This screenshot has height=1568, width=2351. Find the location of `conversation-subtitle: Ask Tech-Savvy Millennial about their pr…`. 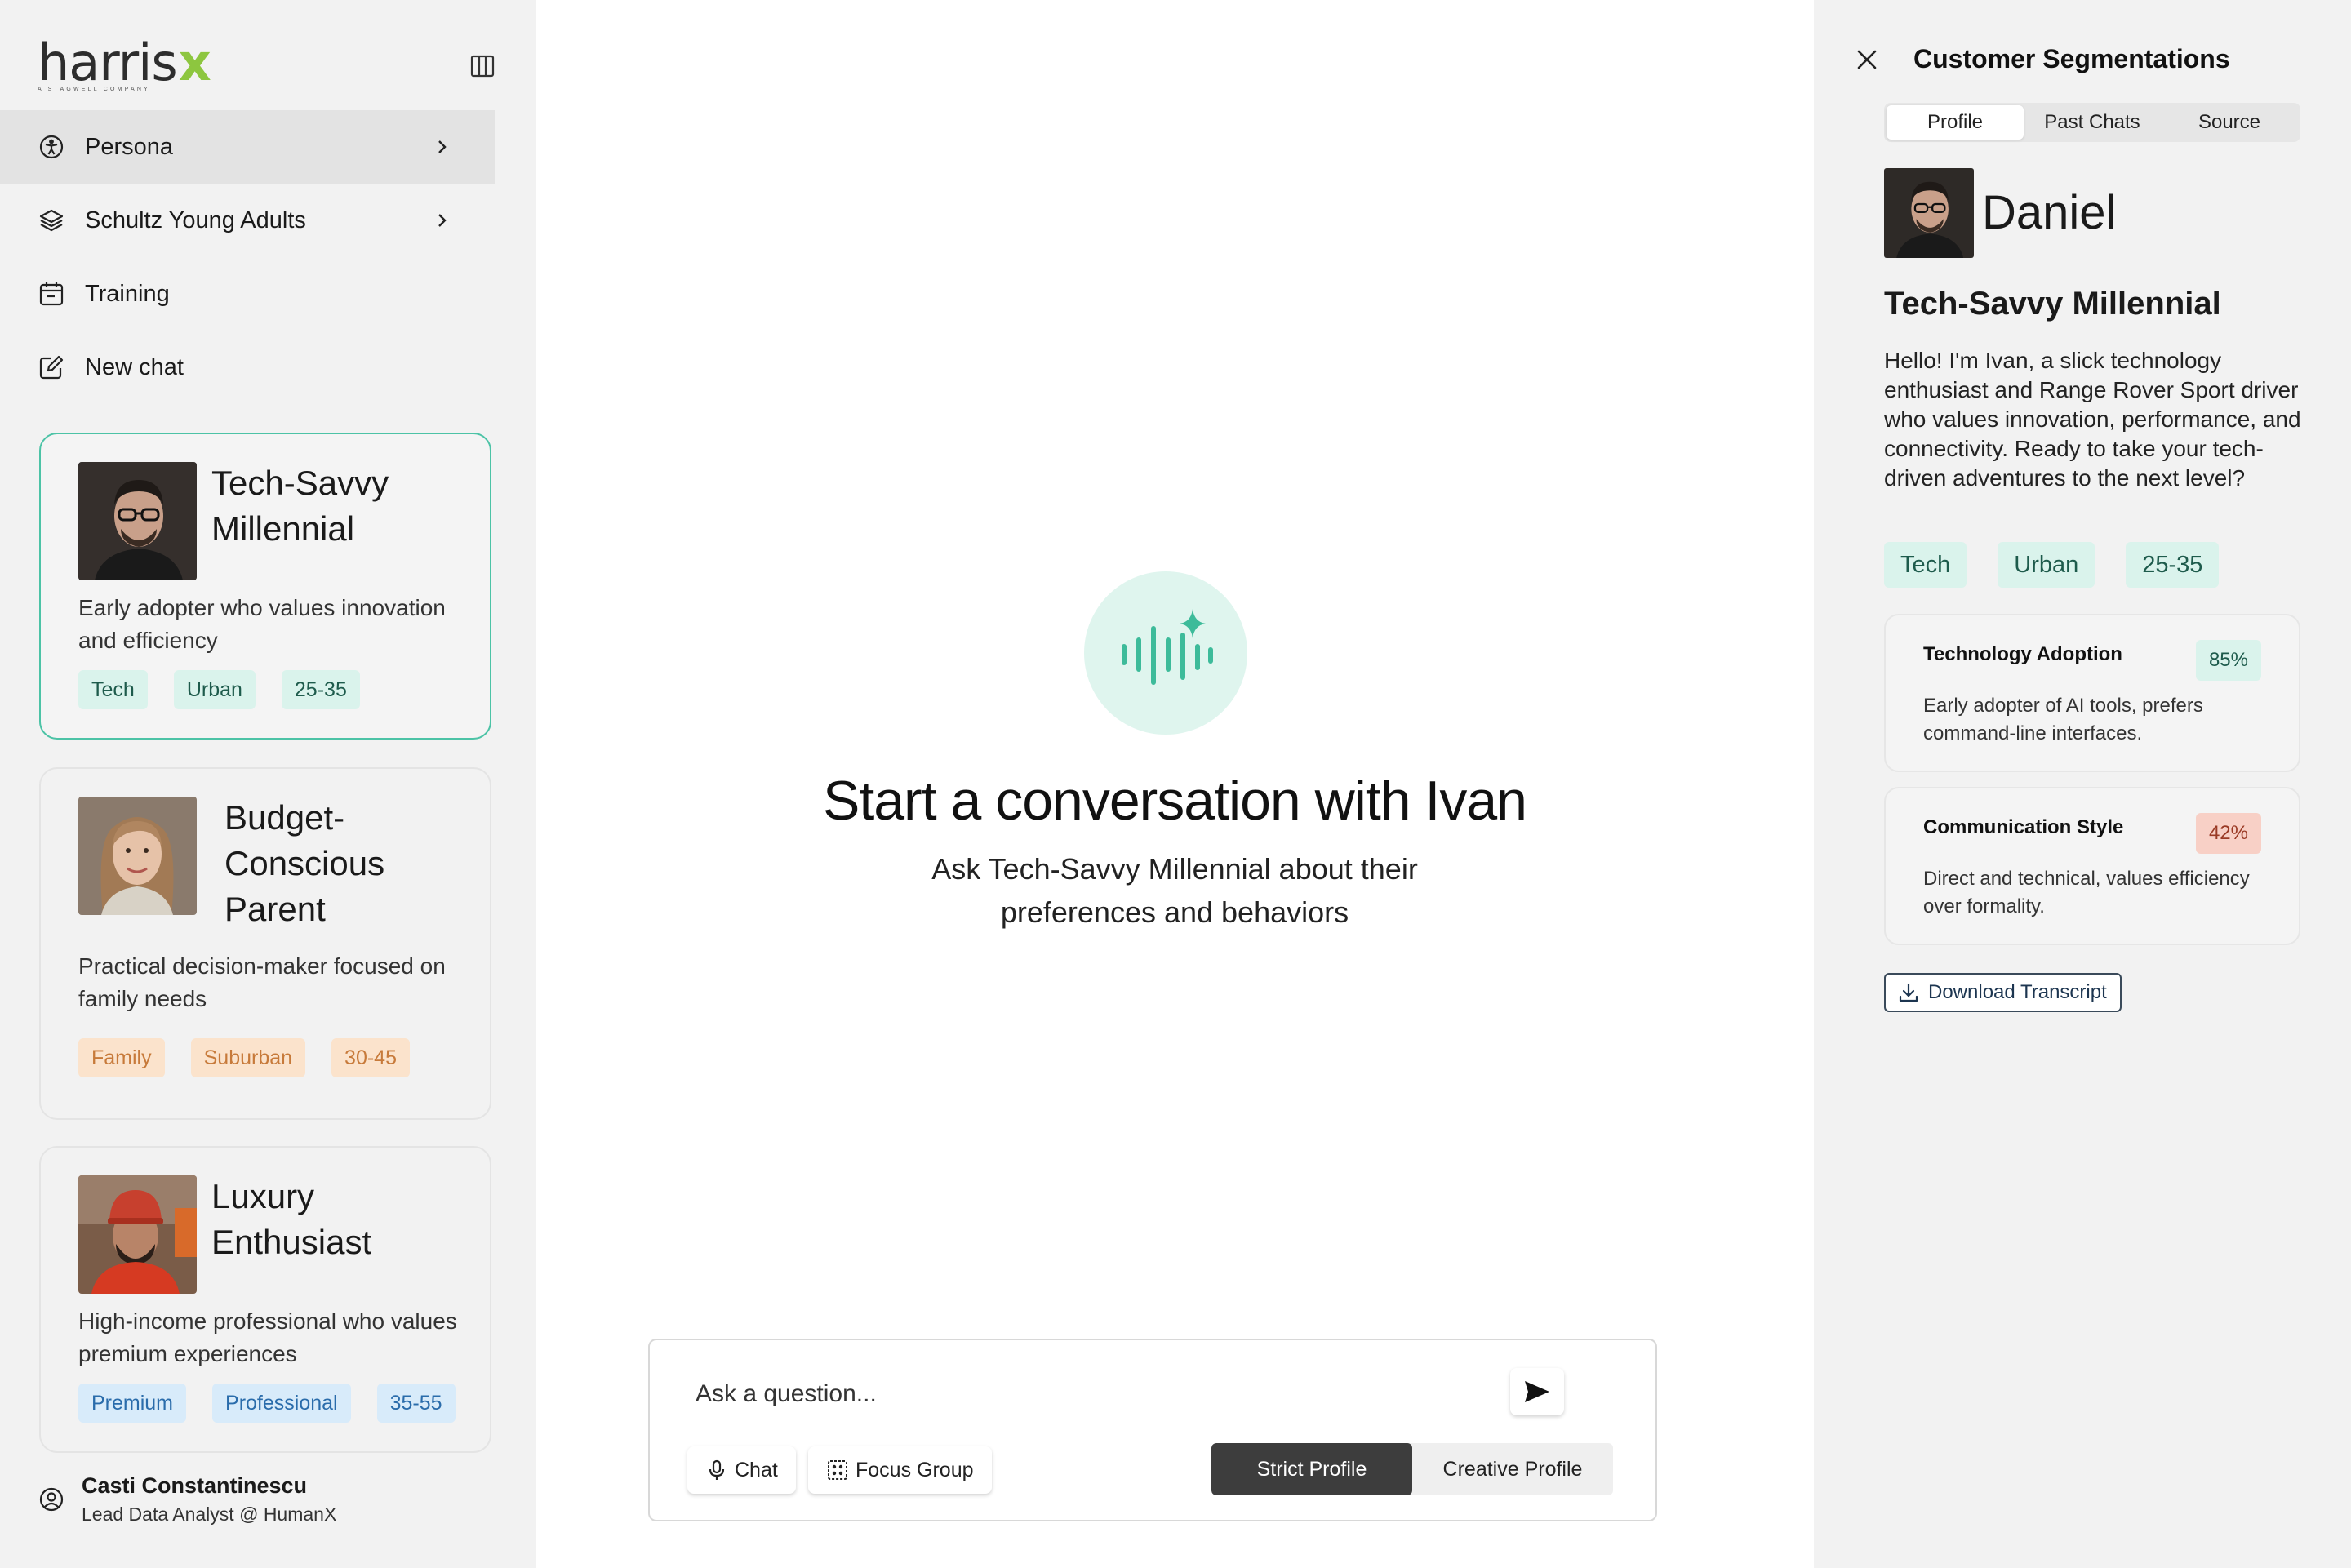

conversation-subtitle: Ask Tech-Savvy Millennial about their pr… is located at coordinates (1174, 890).